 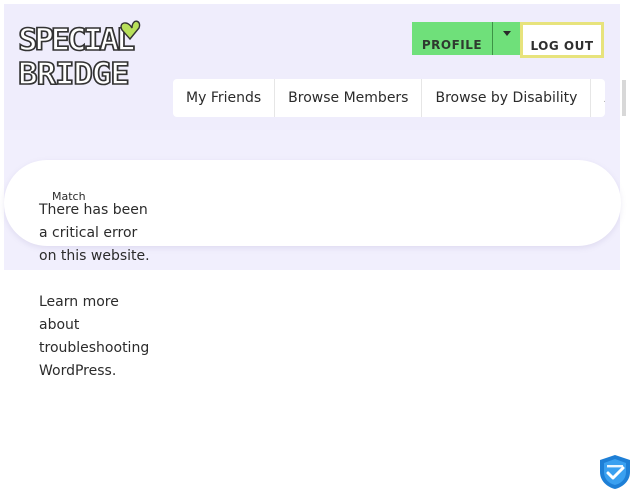 What do you see at coordinates (224, 98) in the screenshot?
I see `nav-item-my-friends: My Friends` at bounding box center [224, 98].